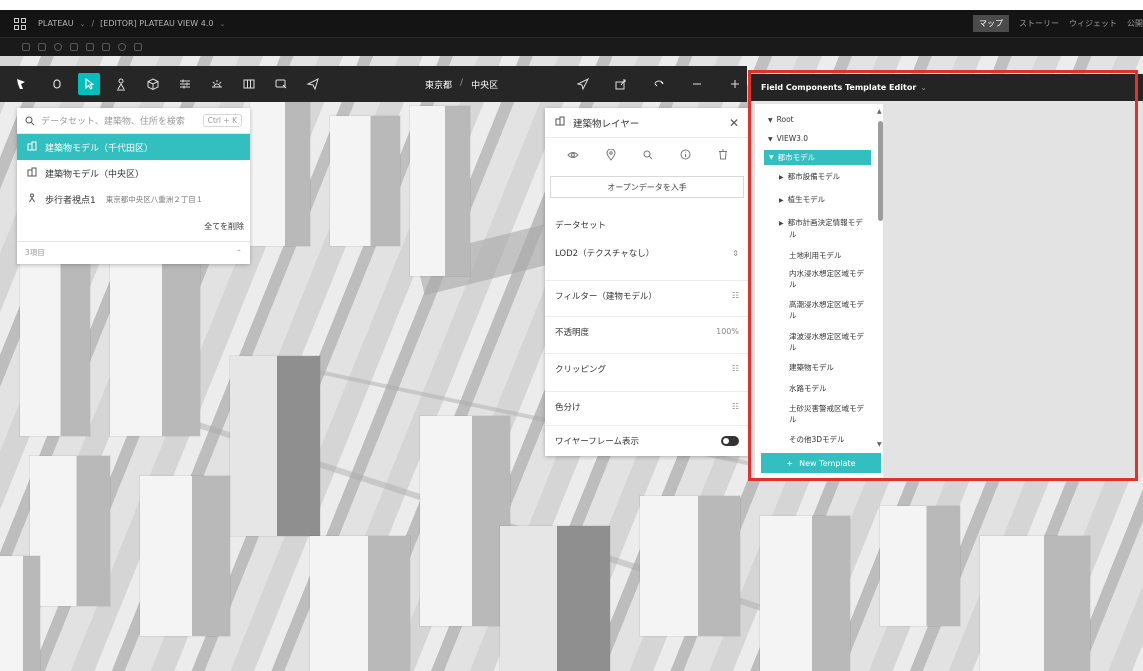 The image size is (1143, 671). Describe the element at coordinates (947, 87) in the screenshot. I see `template-editor-header: Field Components Template Editor ⌄` at that location.